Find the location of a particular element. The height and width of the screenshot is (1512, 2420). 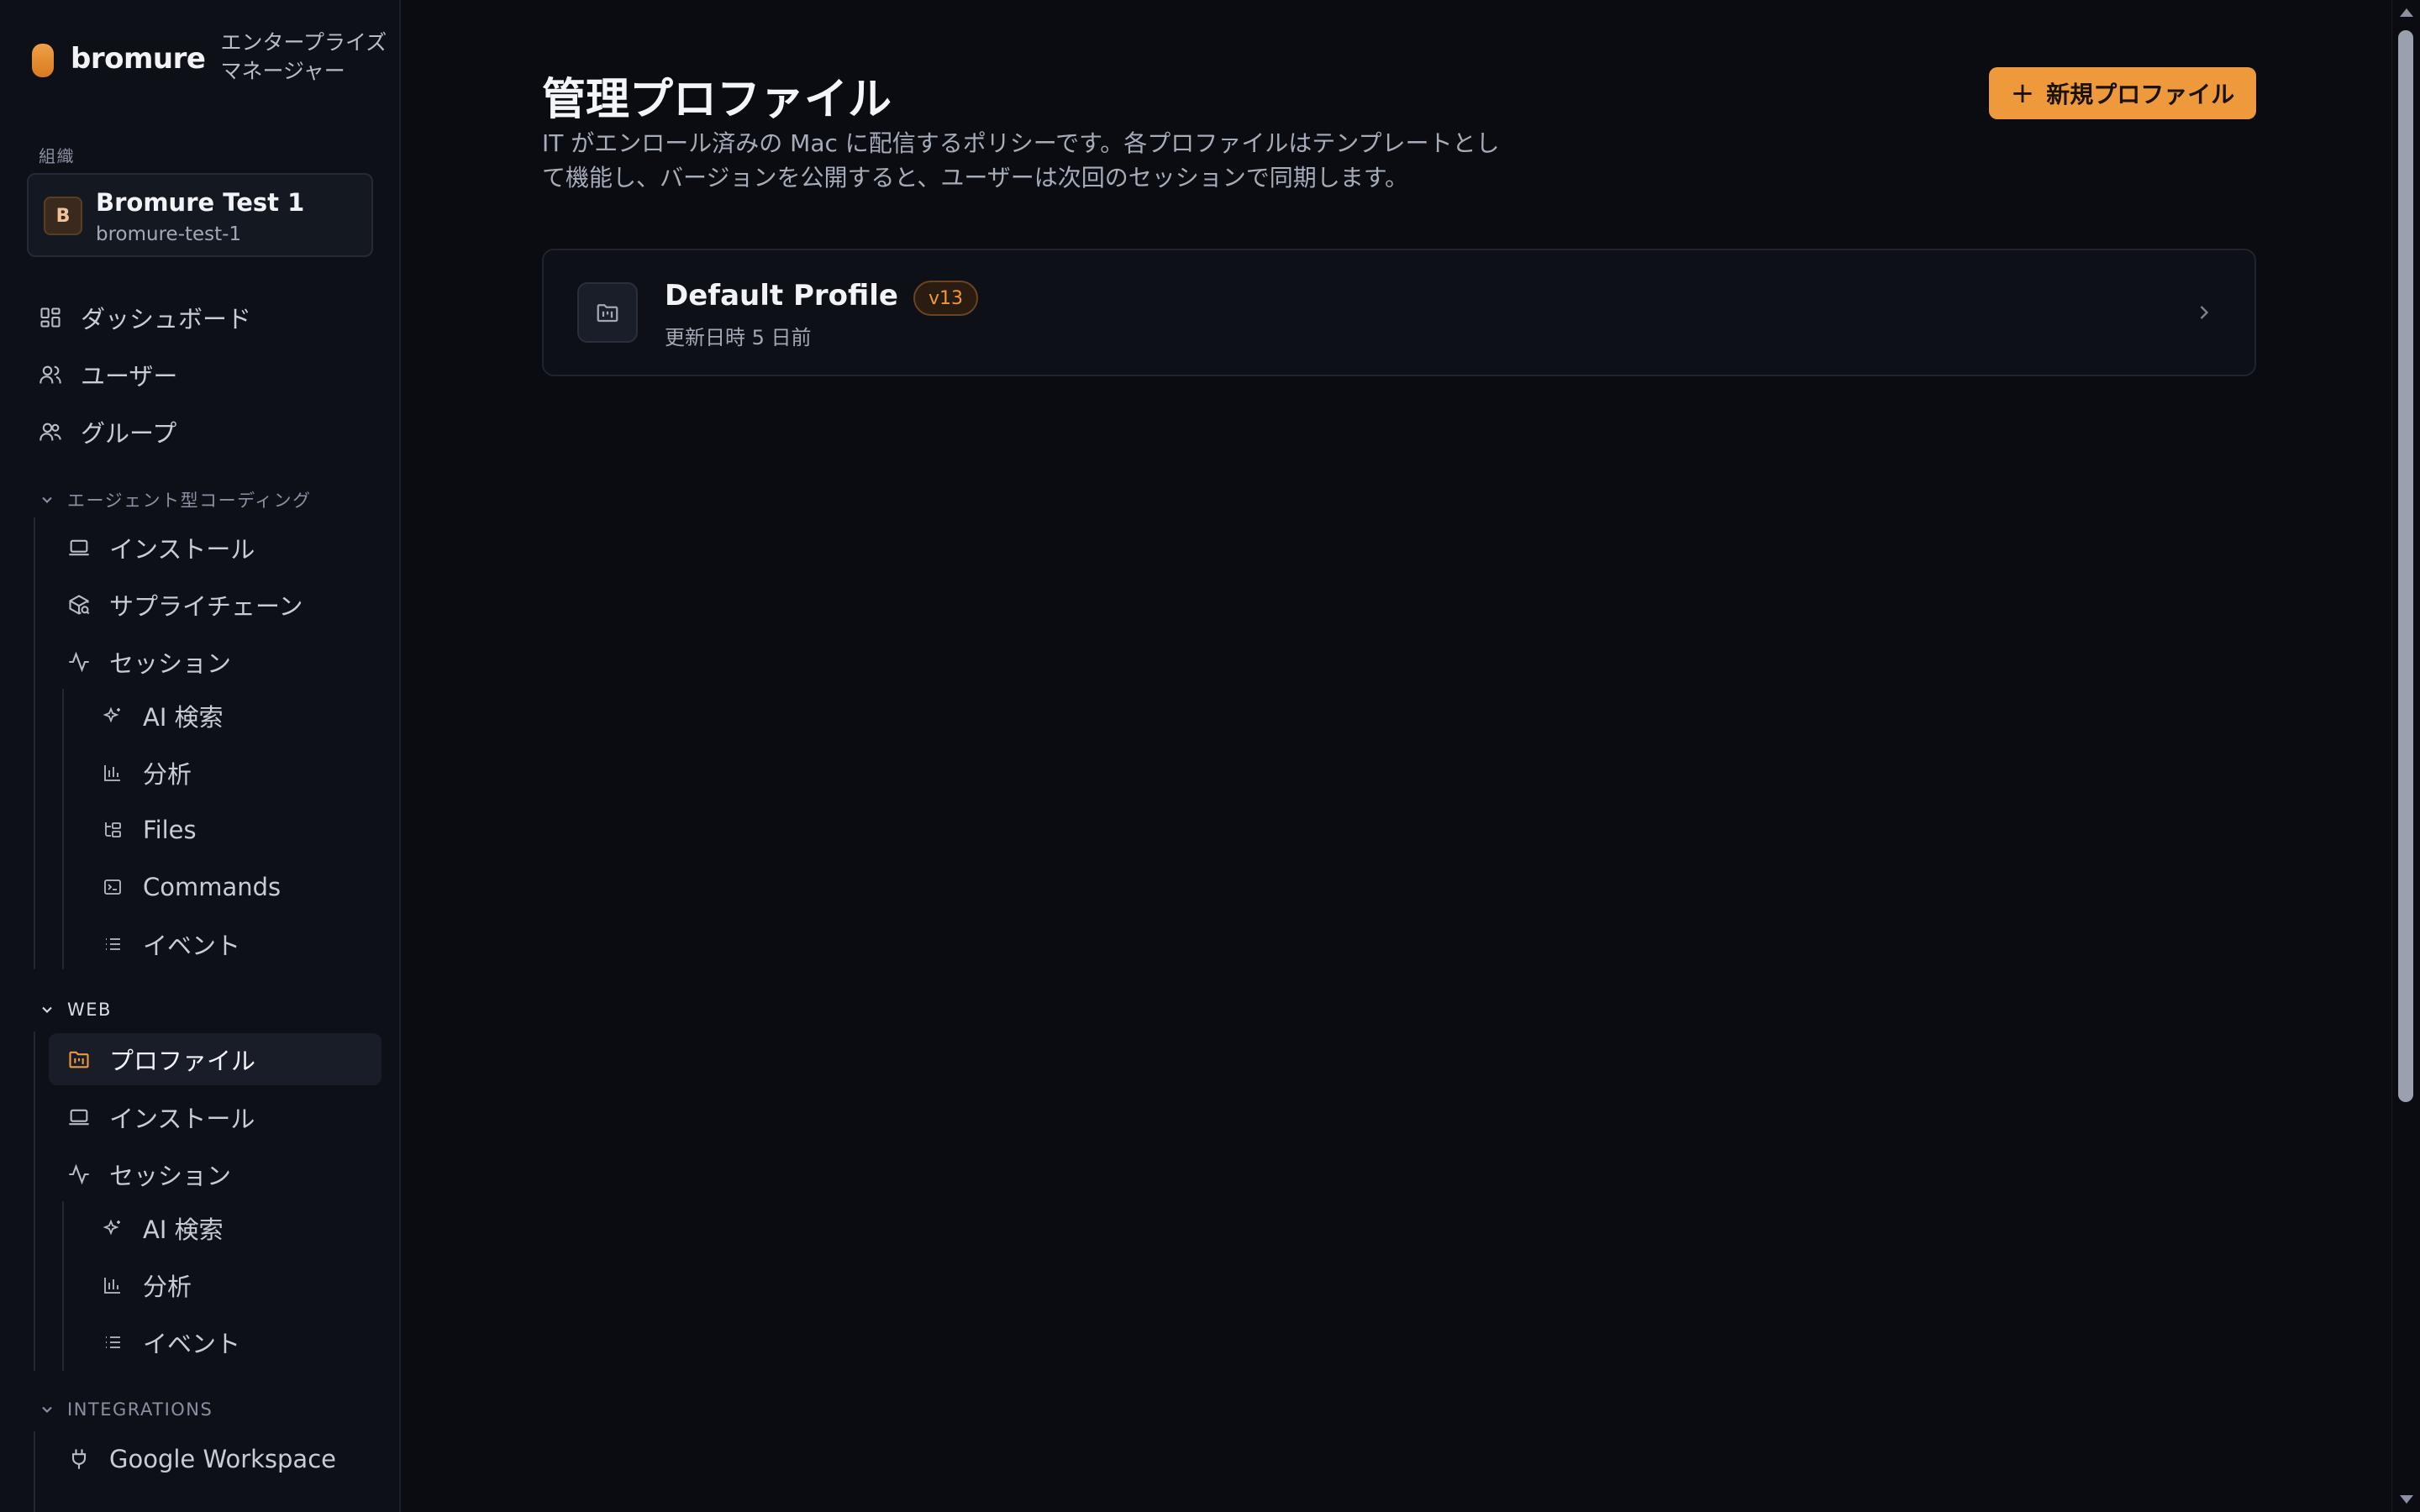

chevron-right-icon is located at coordinates (2205, 312).